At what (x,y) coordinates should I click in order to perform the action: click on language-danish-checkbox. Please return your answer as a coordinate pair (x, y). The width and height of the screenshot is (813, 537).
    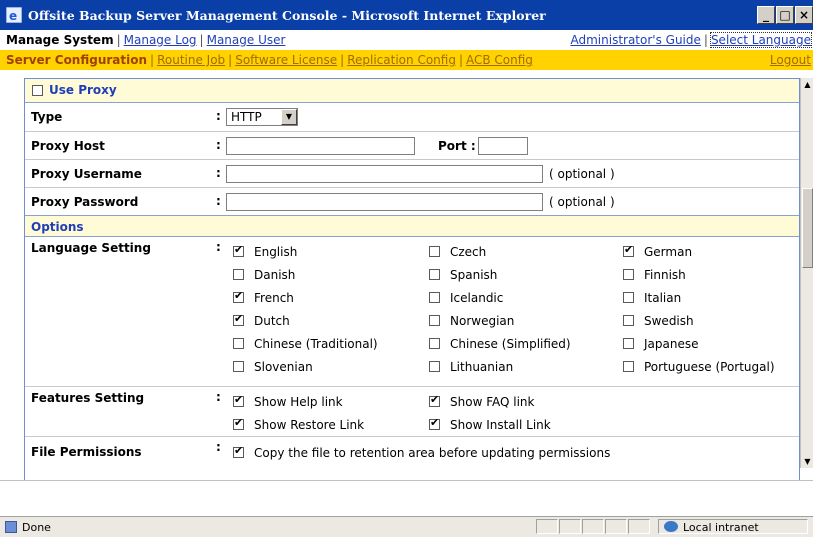
    Looking at the image, I should click on (238, 274).